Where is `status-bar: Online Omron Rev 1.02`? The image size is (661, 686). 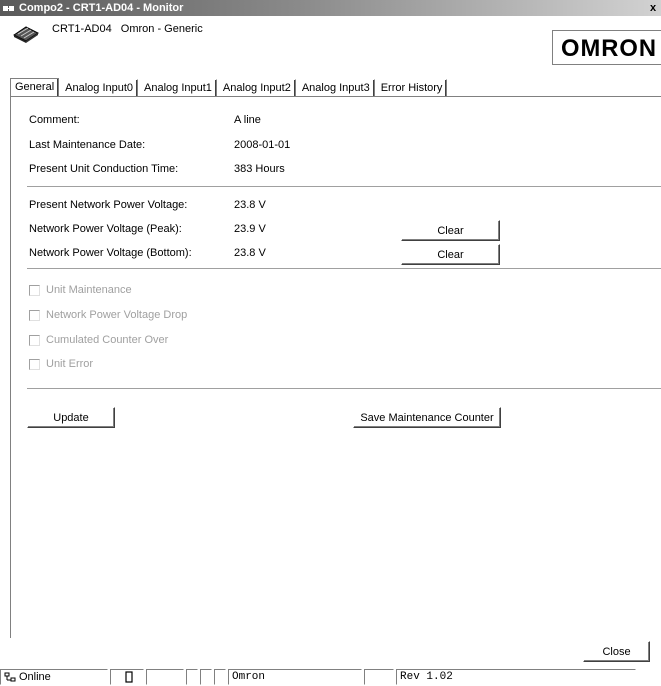 status-bar: Online Omron Rev 1.02 is located at coordinates (330, 677).